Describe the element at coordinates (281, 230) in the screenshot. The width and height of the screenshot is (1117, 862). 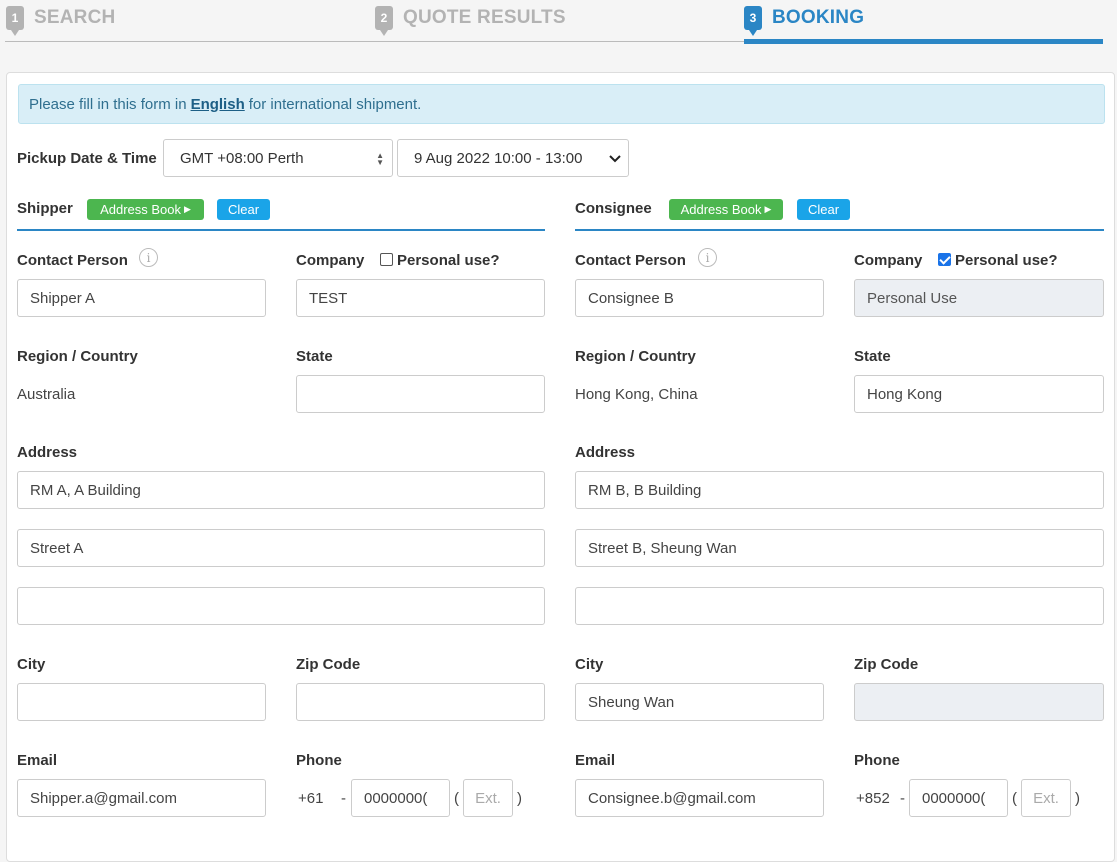
I see `shipper-divider` at that location.